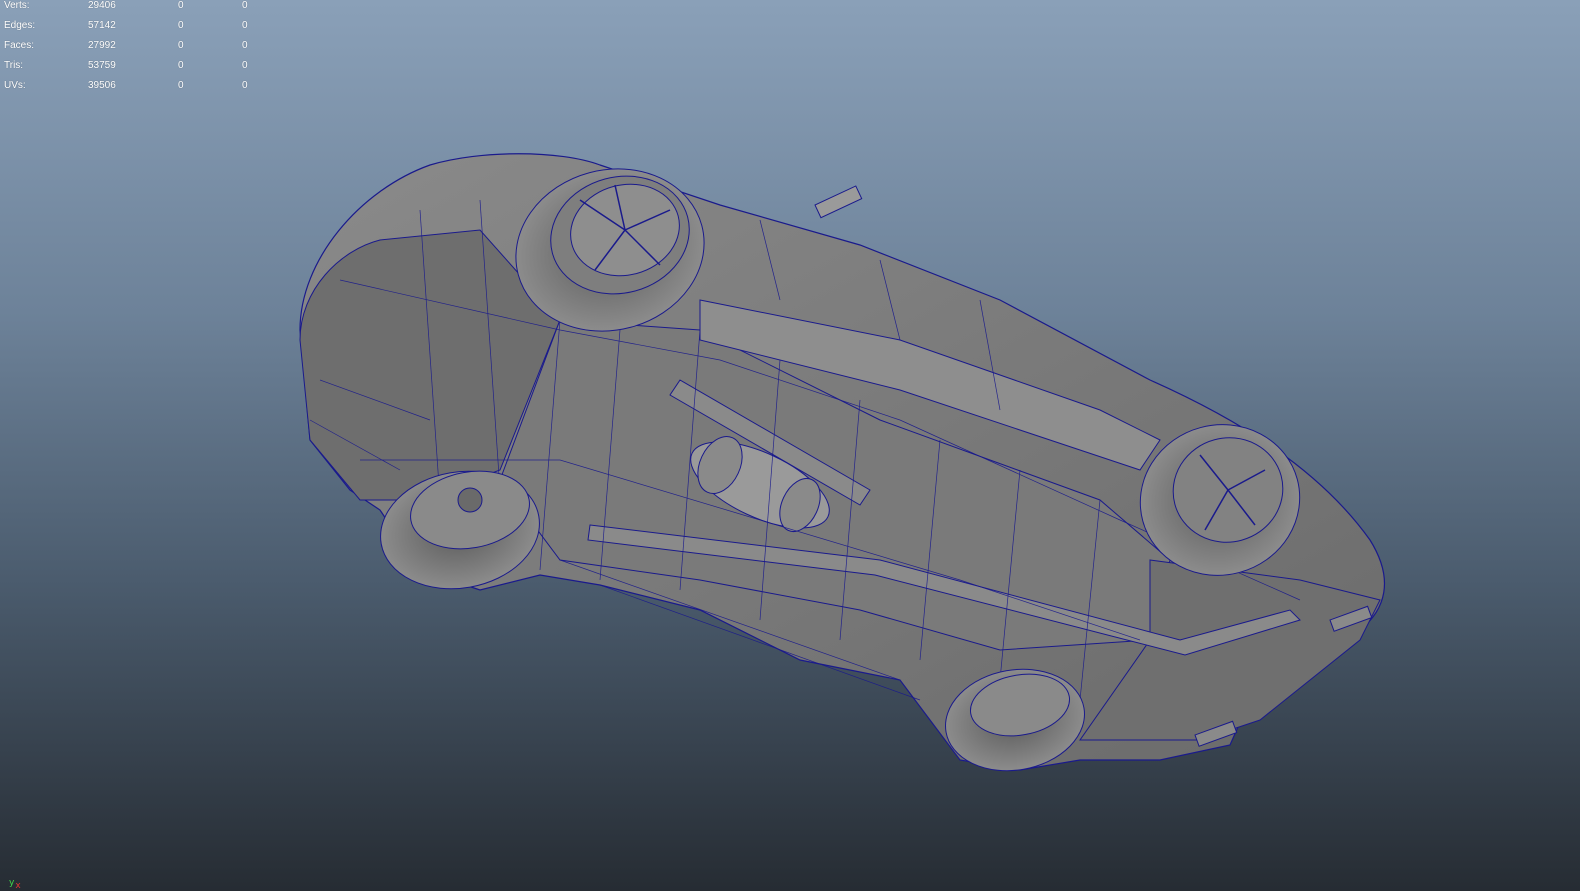 Image resolution: width=1580 pixels, height=891 pixels. Describe the element at coordinates (134, 70) in the screenshot. I see `hud-row-tris: Tris: 53759 0 0` at that location.